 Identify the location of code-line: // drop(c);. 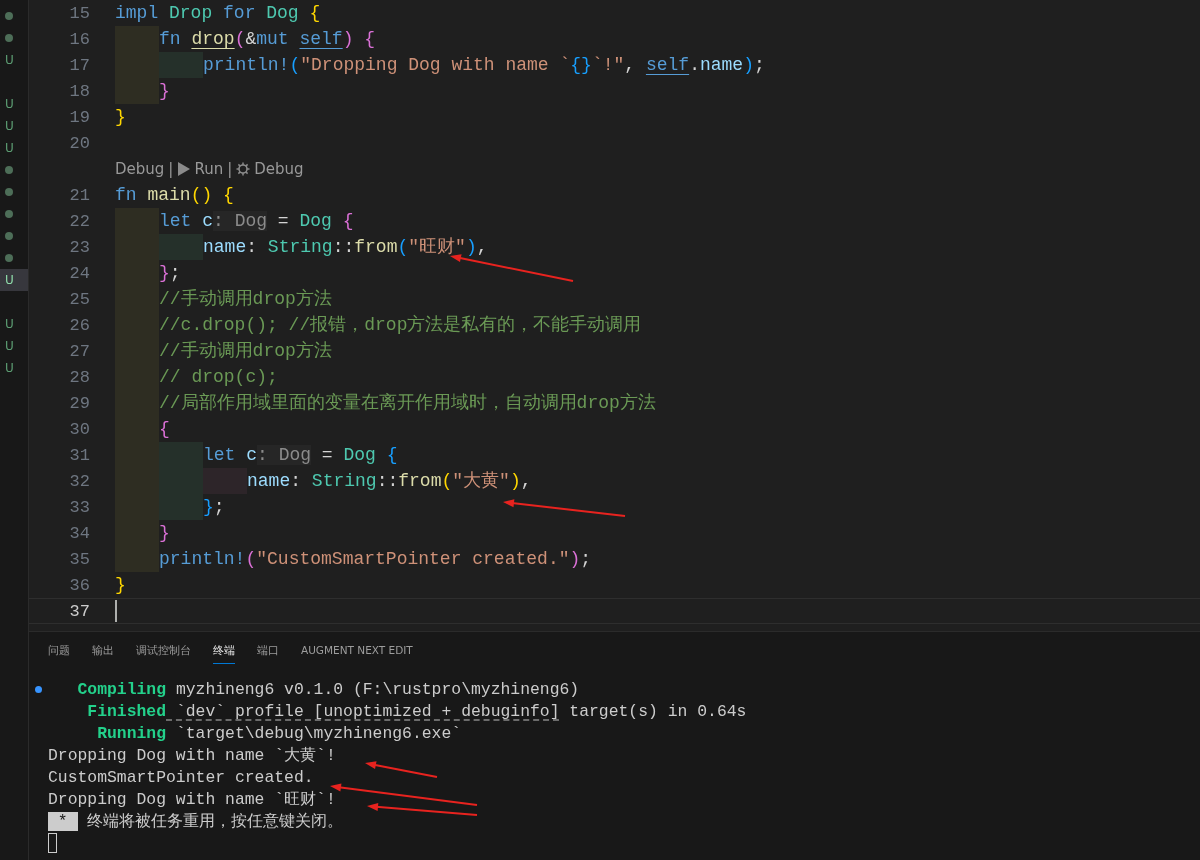
(218, 377).